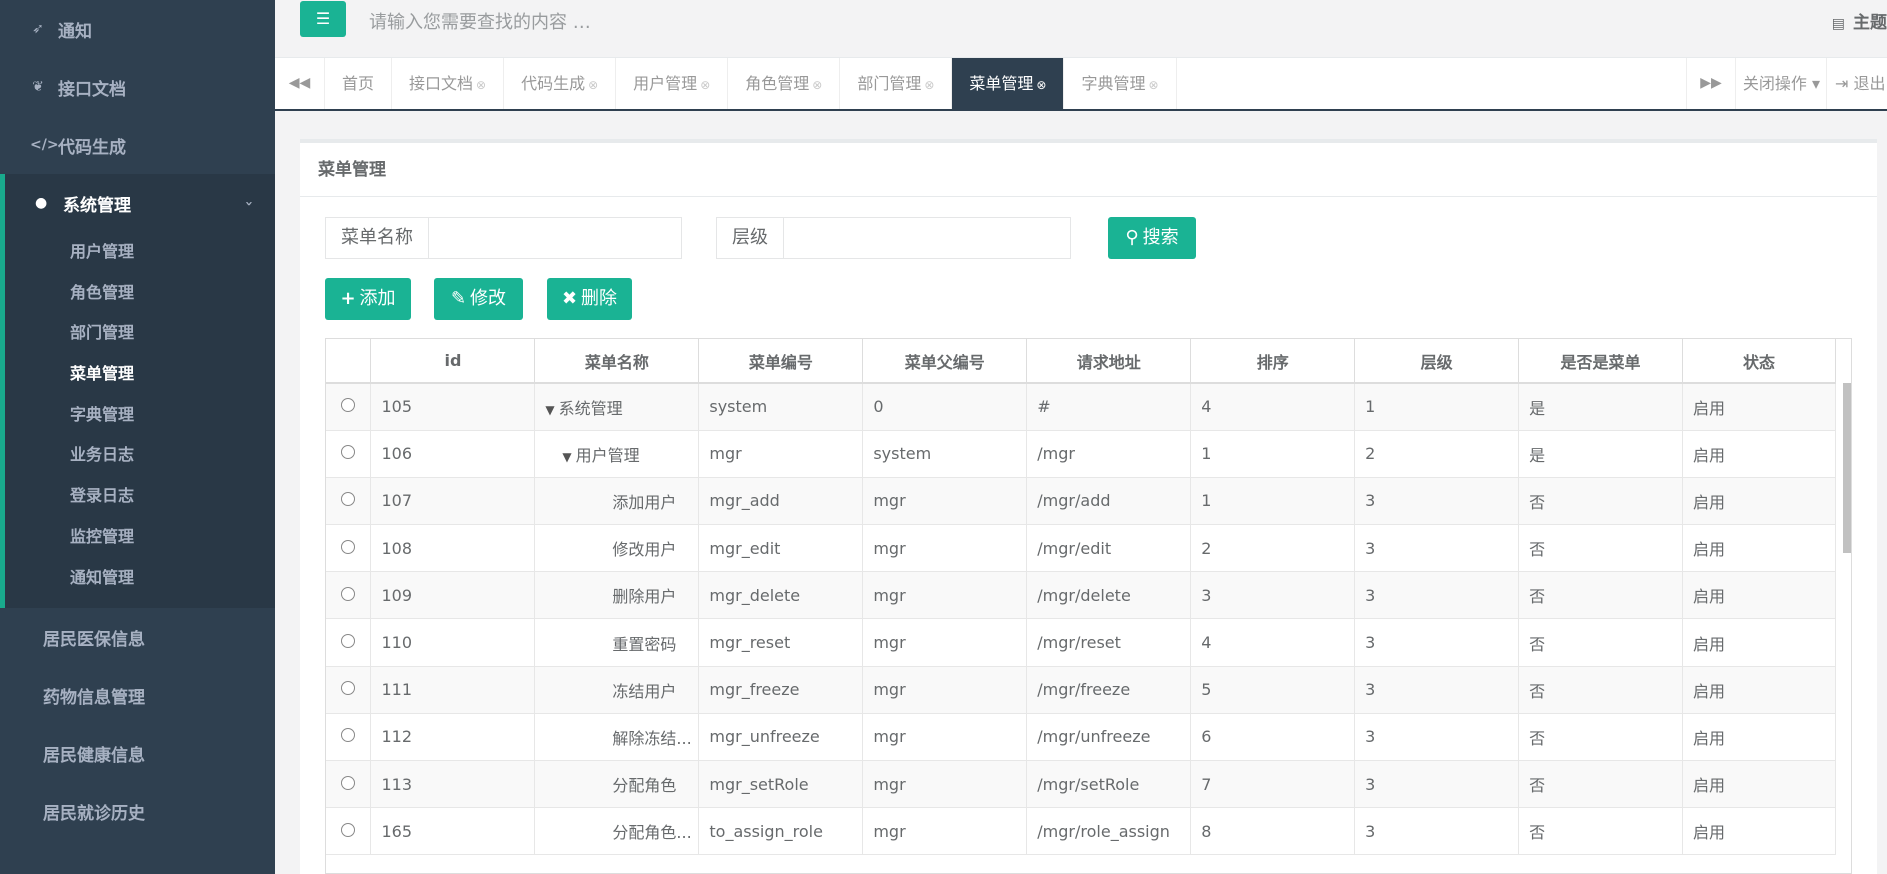 This screenshot has width=1887, height=874. I want to click on table-row: 110 重置密码 mgr_reset mgr/mgr/reset 4 3 否启用, so click(1081, 642).